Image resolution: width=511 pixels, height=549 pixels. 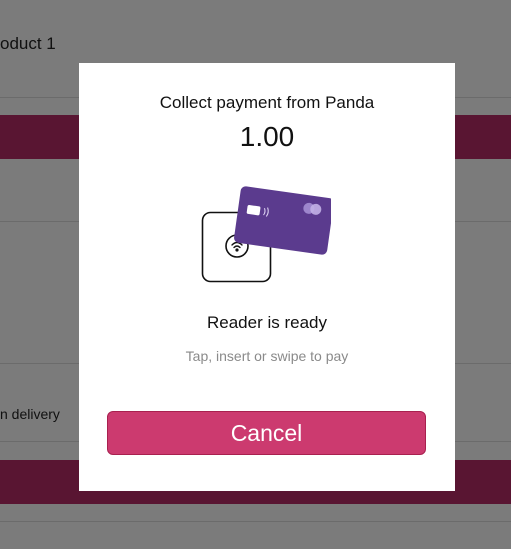 What do you see at coordinates (267, 356) in the screenshot?
I see `payment-hint: Tap, insert or swipe to pay` at bounding box center [267, 356].